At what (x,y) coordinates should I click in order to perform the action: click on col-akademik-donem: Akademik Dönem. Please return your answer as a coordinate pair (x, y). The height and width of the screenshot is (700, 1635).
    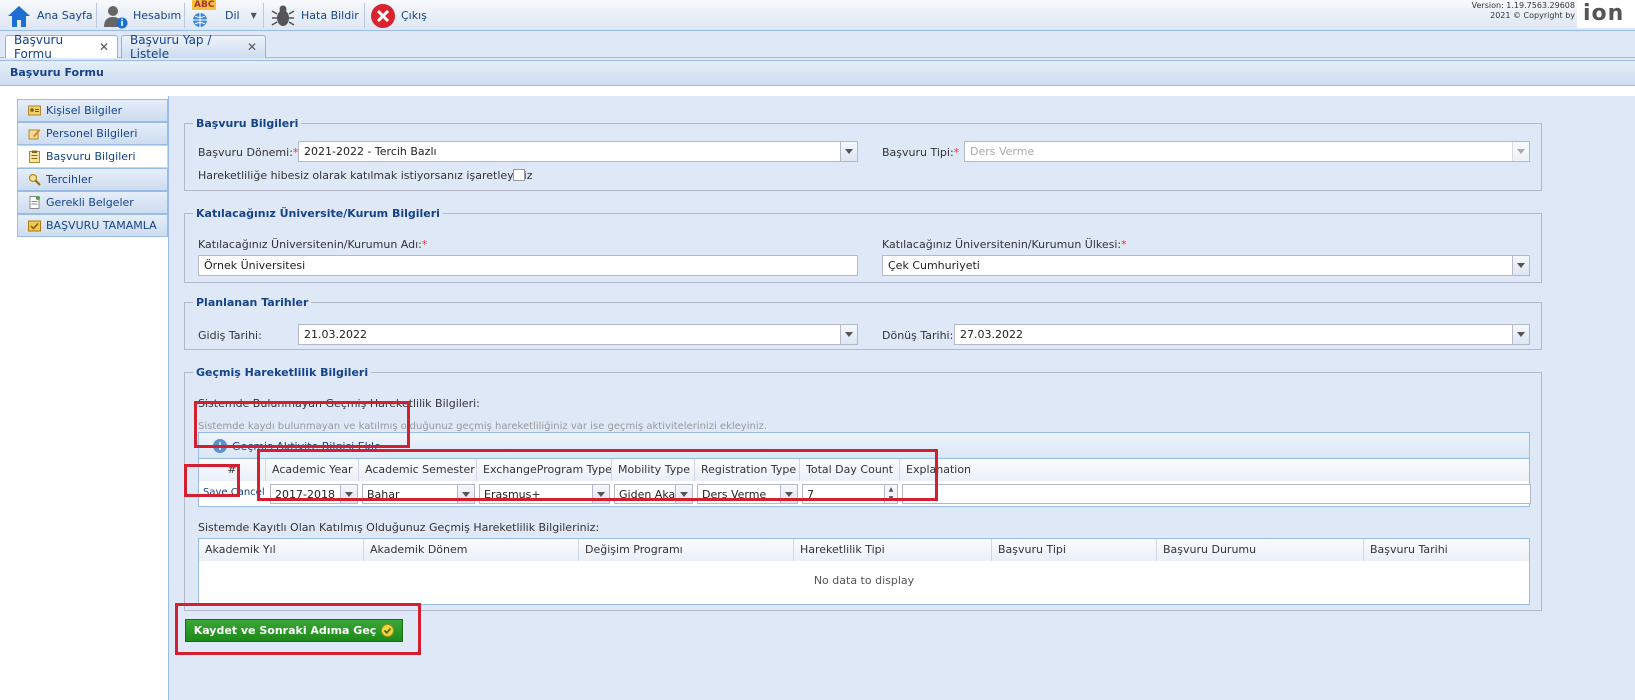
    Looking at the image, I should click on (471, 550).